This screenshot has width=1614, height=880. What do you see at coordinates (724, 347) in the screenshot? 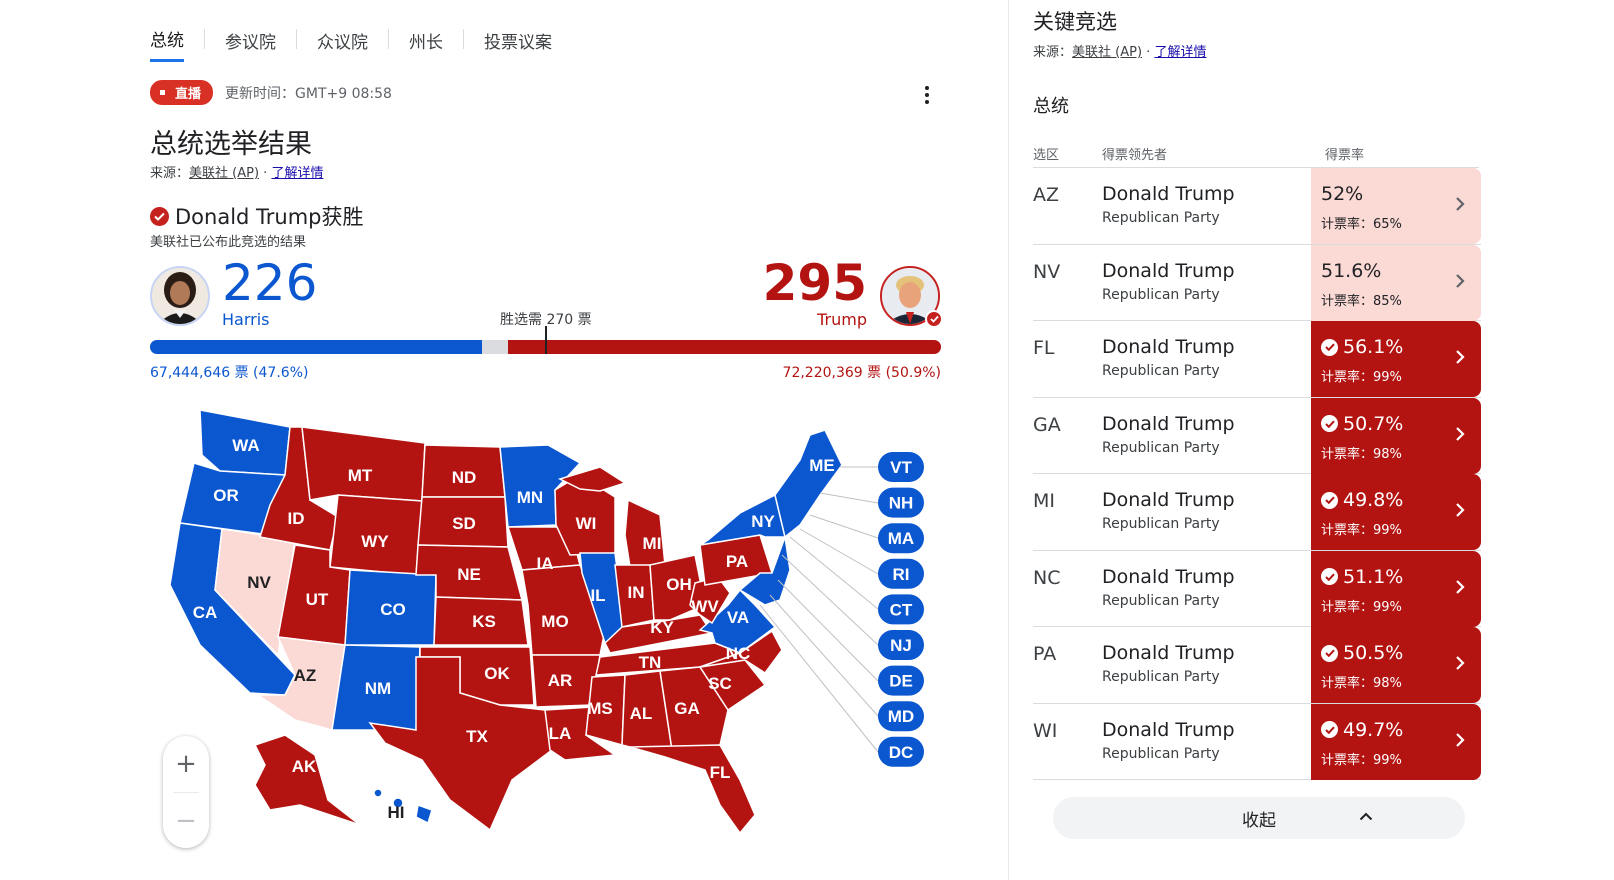
I see `trump-bar` at bounding box center [724, 347].